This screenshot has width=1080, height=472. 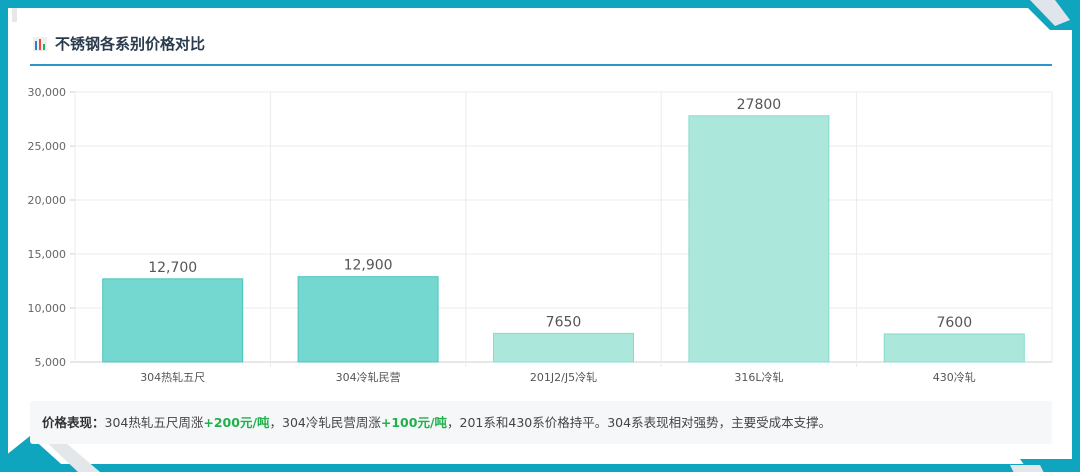 What do you see at coordinates (325, 422) in the screenshot?
I see `note-text-2: ，304冷轧民营周涨` at bounding box center [325, 422].